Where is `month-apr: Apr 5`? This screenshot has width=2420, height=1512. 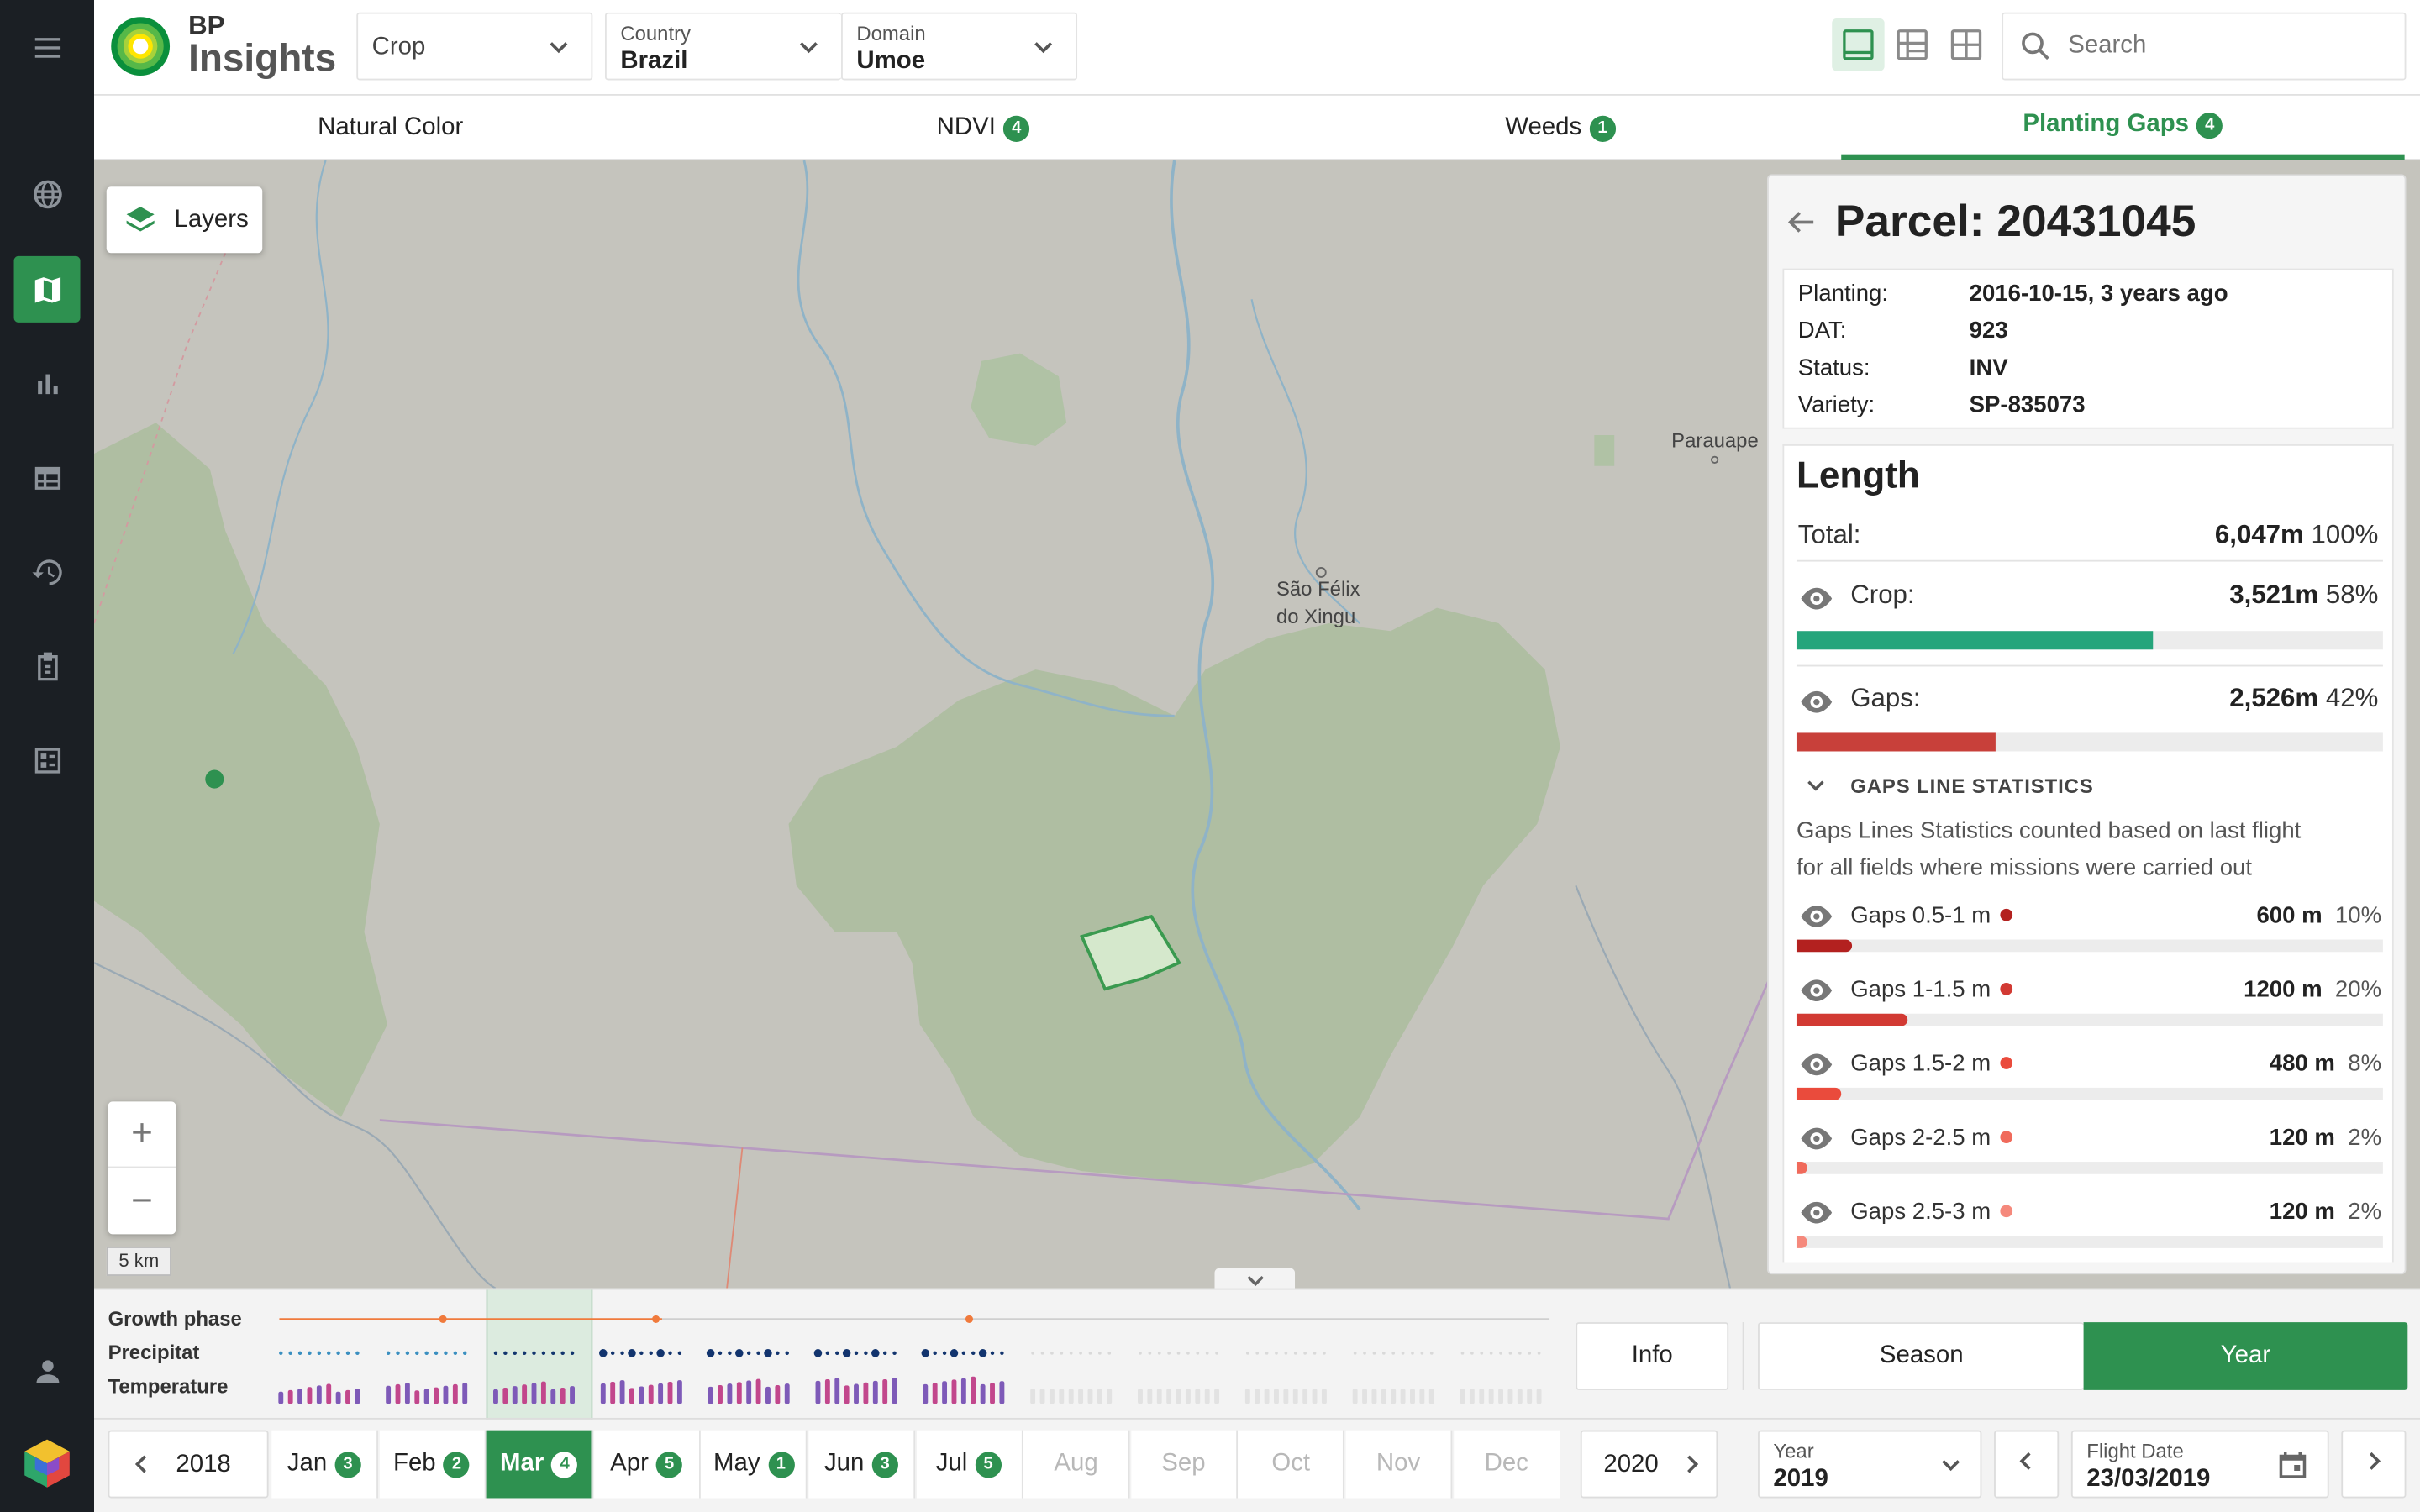
month-apr: Apr 5 is located at coordinates (647, 1464).